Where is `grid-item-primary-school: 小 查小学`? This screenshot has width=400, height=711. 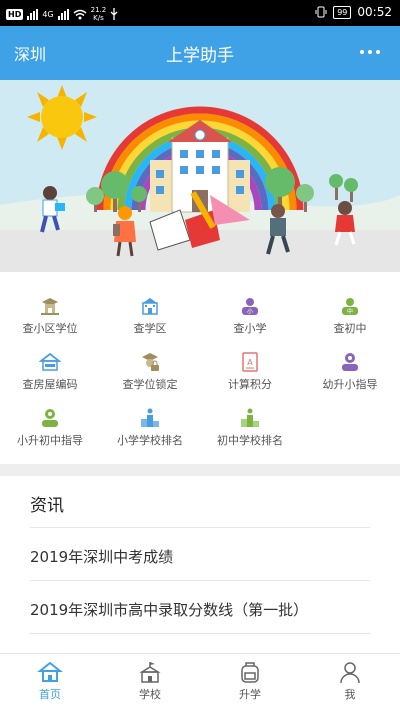 grid-item-primary-school: 小 查小学 is located at coordinates (250, 320).